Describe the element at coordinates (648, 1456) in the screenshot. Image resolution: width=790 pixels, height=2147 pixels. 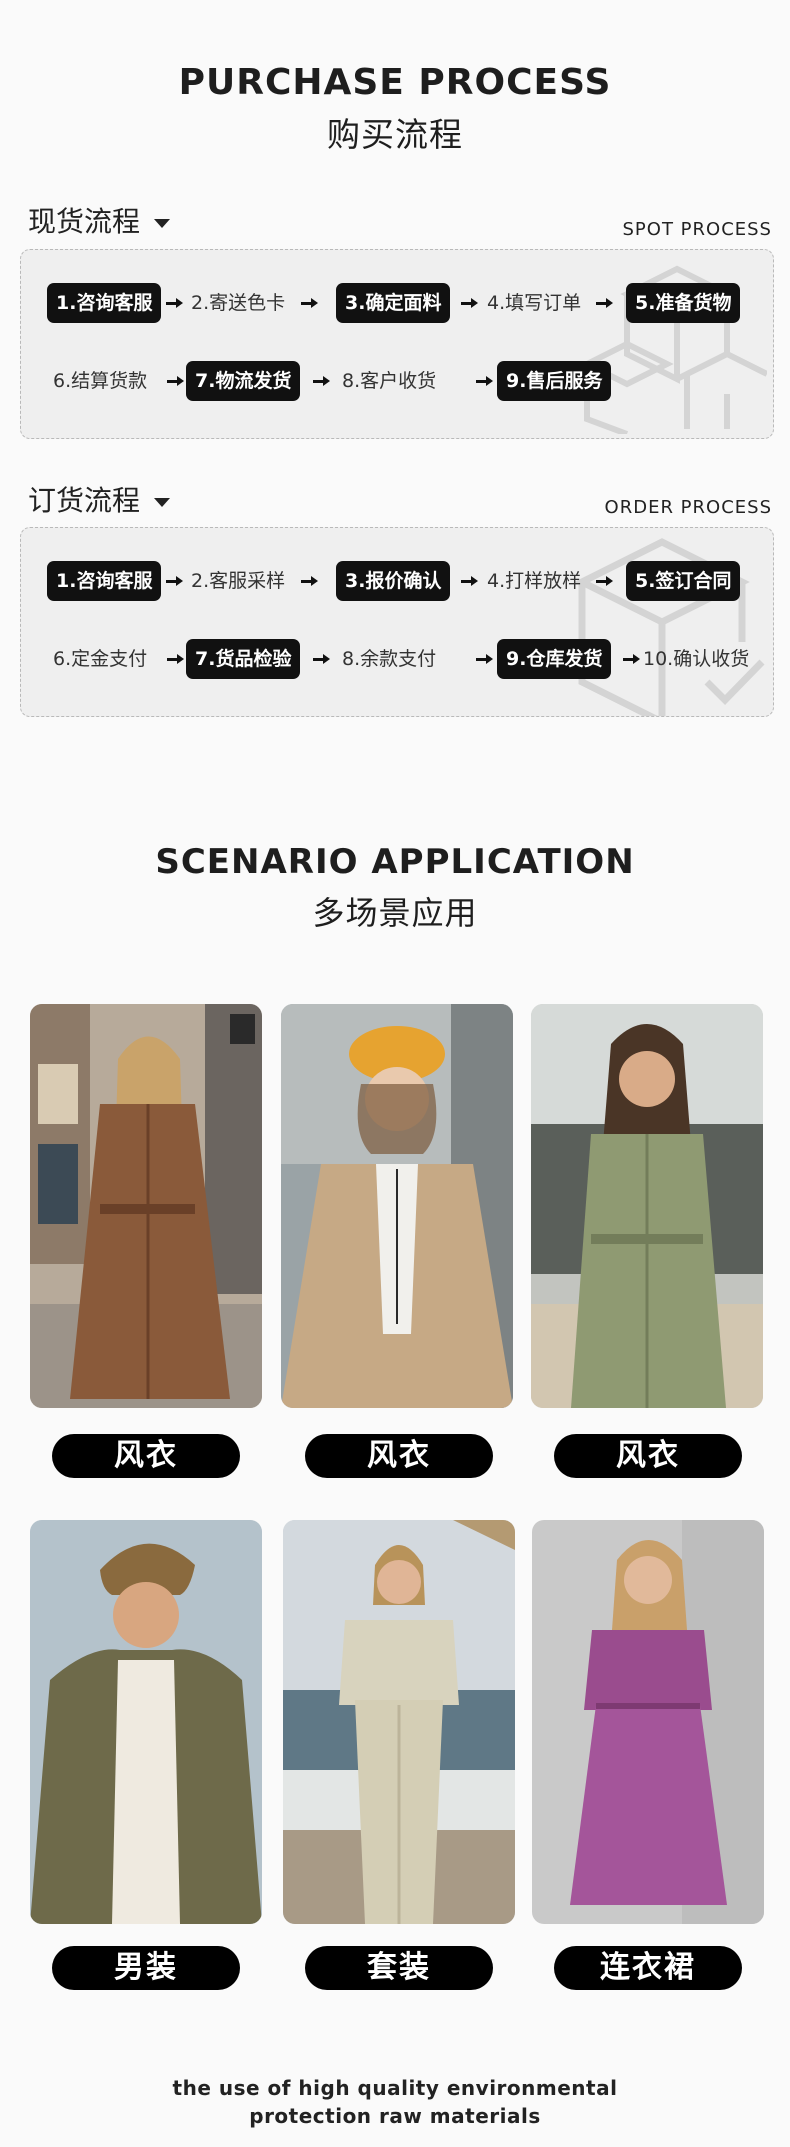
I see `label-pill-3: 风衣` at that location.